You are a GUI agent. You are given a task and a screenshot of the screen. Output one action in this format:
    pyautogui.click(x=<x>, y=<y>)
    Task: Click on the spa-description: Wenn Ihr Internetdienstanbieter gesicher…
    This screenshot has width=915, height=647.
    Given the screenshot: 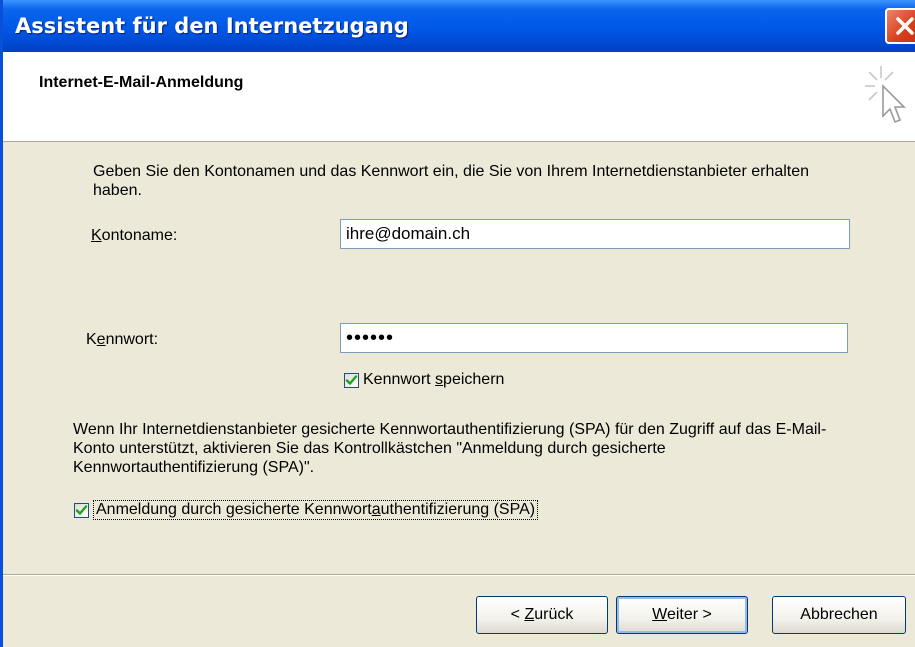 What is the action you would take?
    pyautogui.click(x=450, y=448)
    